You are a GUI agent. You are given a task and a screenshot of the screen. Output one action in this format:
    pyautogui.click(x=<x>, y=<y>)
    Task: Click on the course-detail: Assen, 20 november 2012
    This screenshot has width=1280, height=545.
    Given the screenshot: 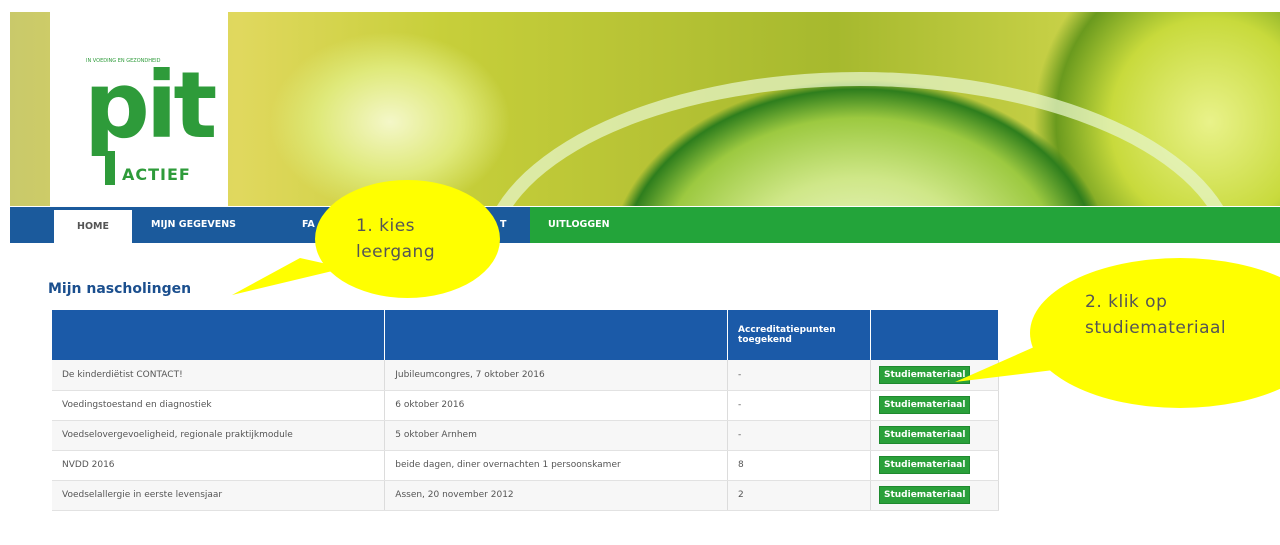 What is the action you would take?
    pyautogui.click(x=556, y=495)
    